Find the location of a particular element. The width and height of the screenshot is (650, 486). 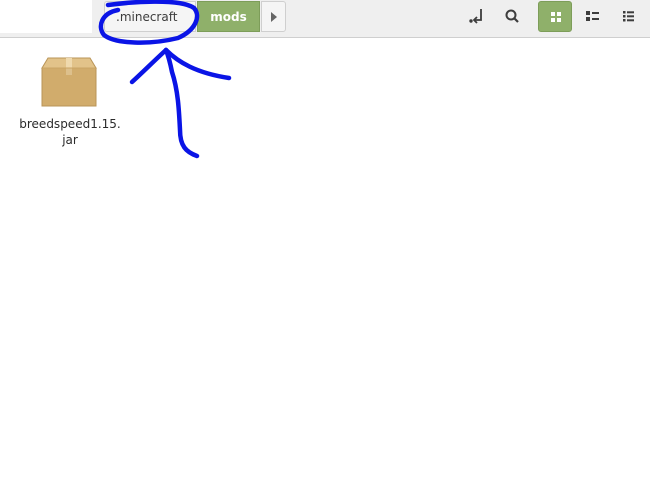

search-icon is located at coordinates (512, 16).